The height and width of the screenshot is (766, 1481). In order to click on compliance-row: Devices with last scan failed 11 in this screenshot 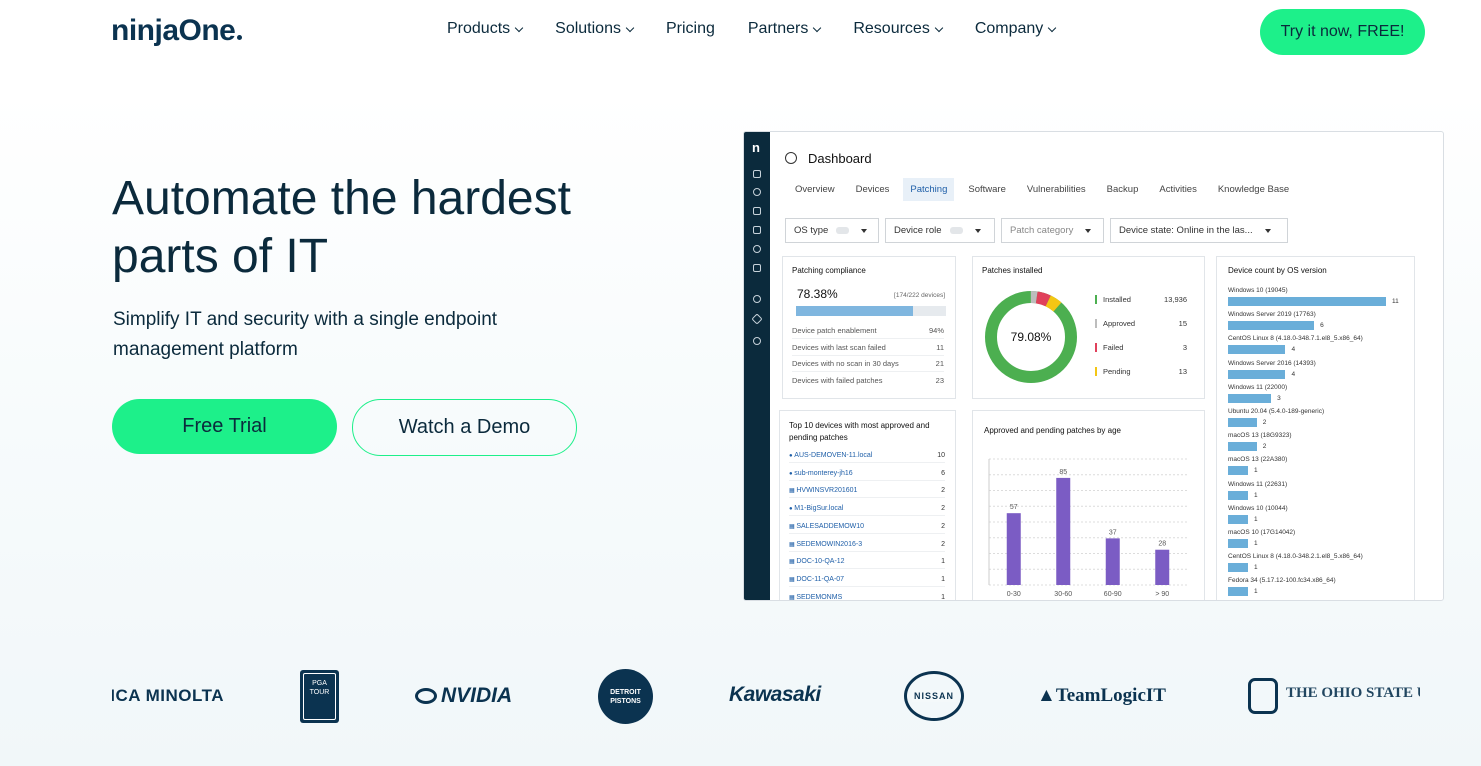, I will do `click(868, 349)`.